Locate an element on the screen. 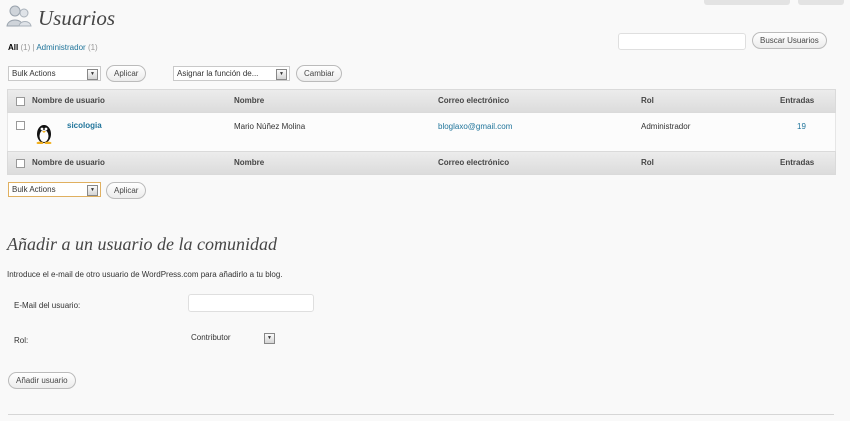 This screenshot has height=421, width=850. apply-button-top: Aplicar is located at coordinates (126, 73).